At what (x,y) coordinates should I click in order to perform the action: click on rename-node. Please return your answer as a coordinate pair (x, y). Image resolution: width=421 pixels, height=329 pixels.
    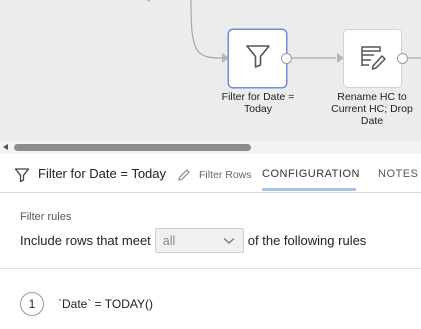
    Looking at the image, I should click on (372, 58).